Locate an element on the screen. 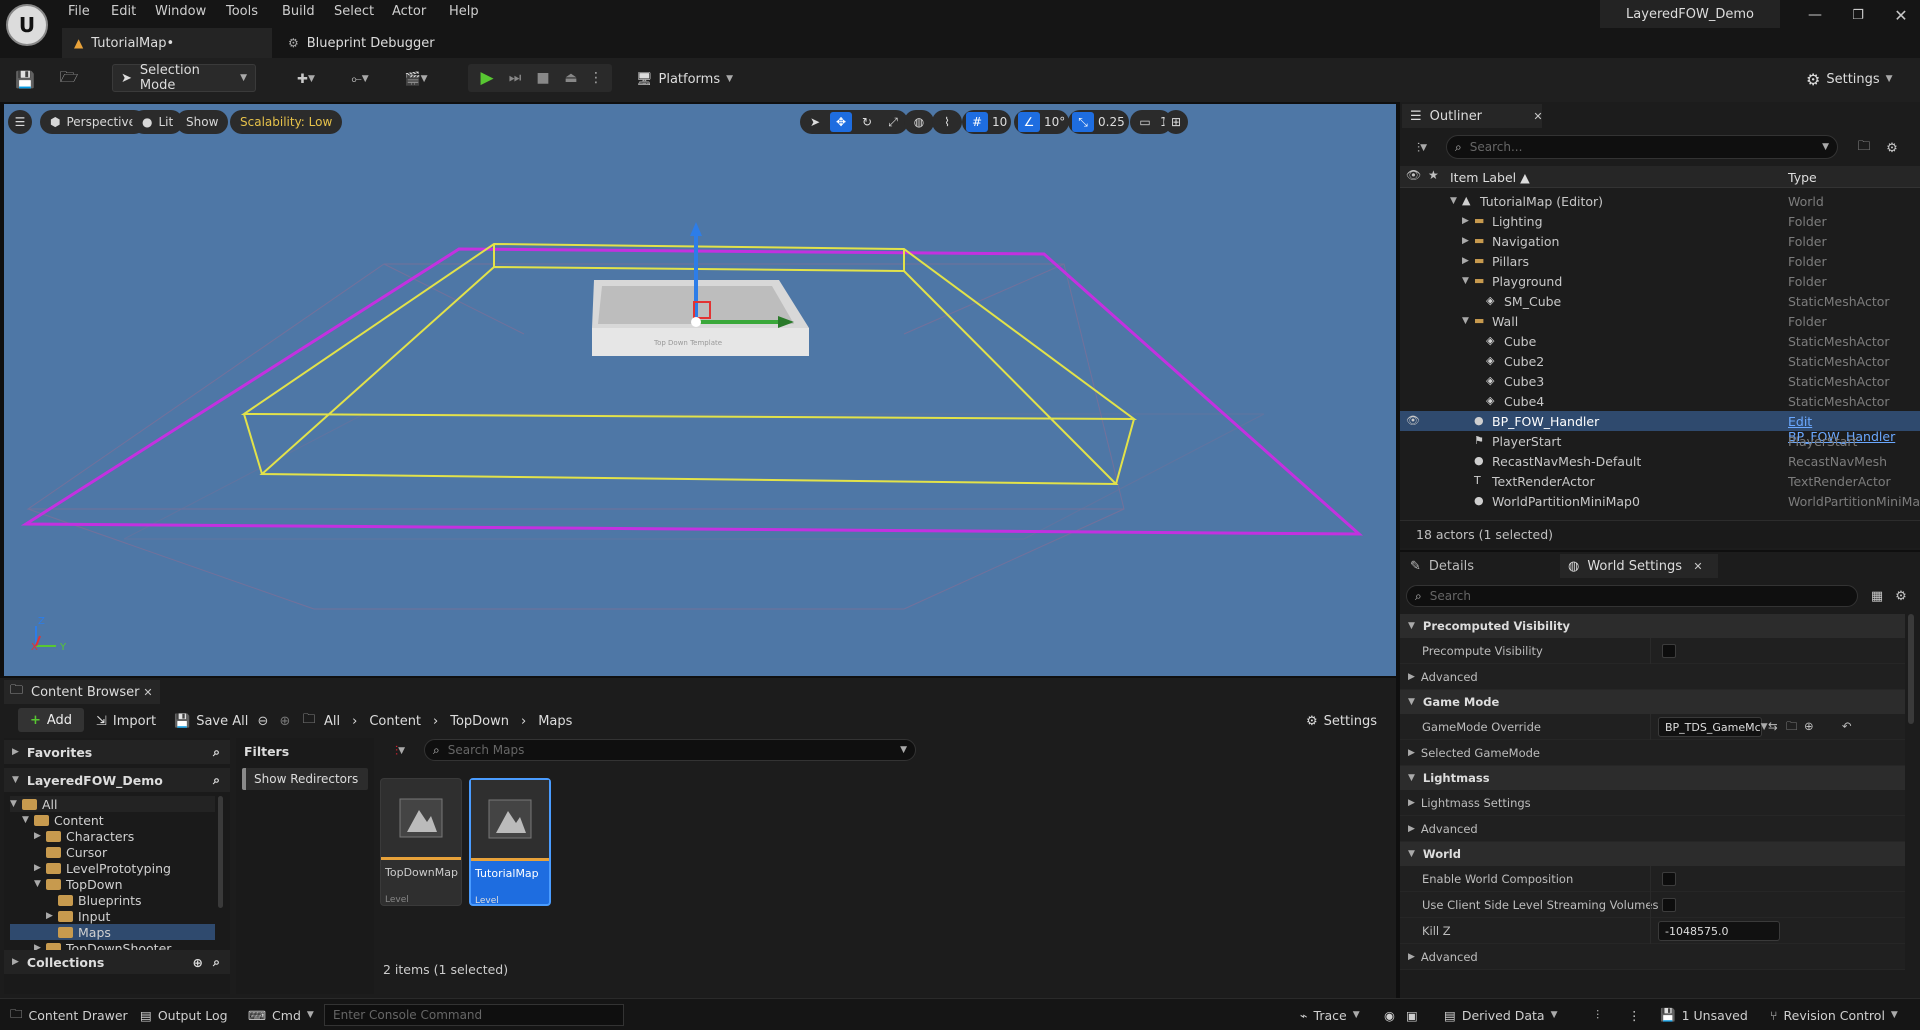  rotate-tool-icon: ↻ is located at coordinates (867, 122).